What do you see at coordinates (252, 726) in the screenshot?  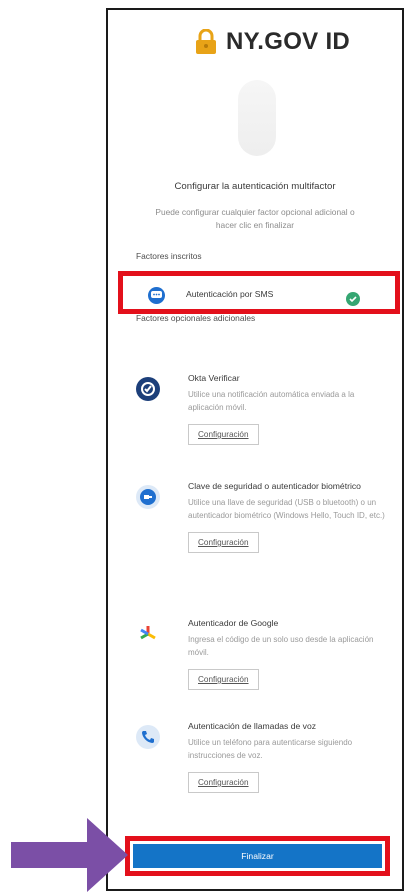 I see `factor-name: Autenticación de llamadas de voz` at bounding box center [252, 726].